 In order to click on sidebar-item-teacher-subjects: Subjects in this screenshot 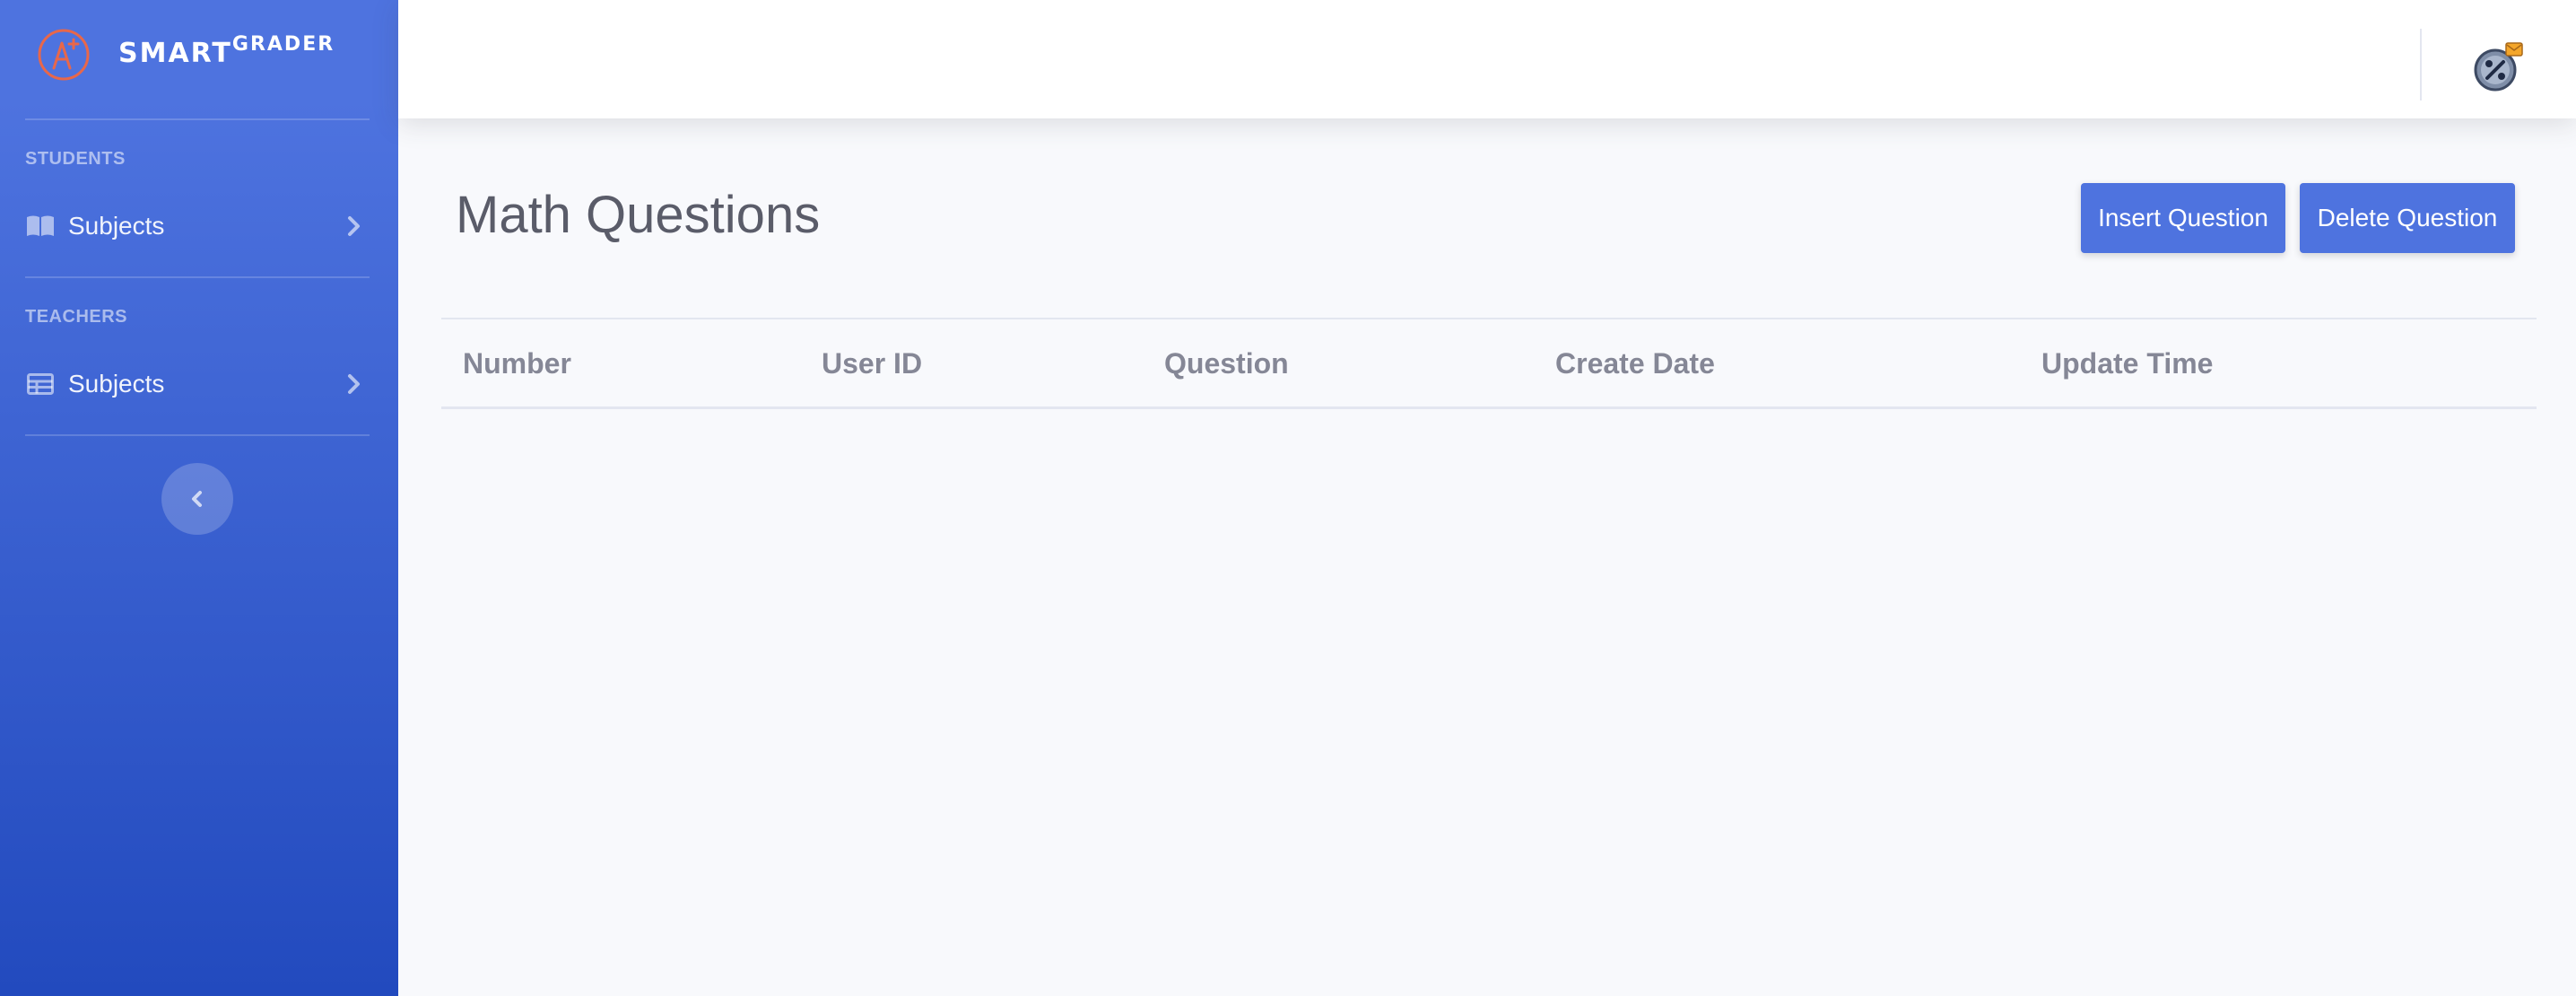, I will do `click(199, 384)`.